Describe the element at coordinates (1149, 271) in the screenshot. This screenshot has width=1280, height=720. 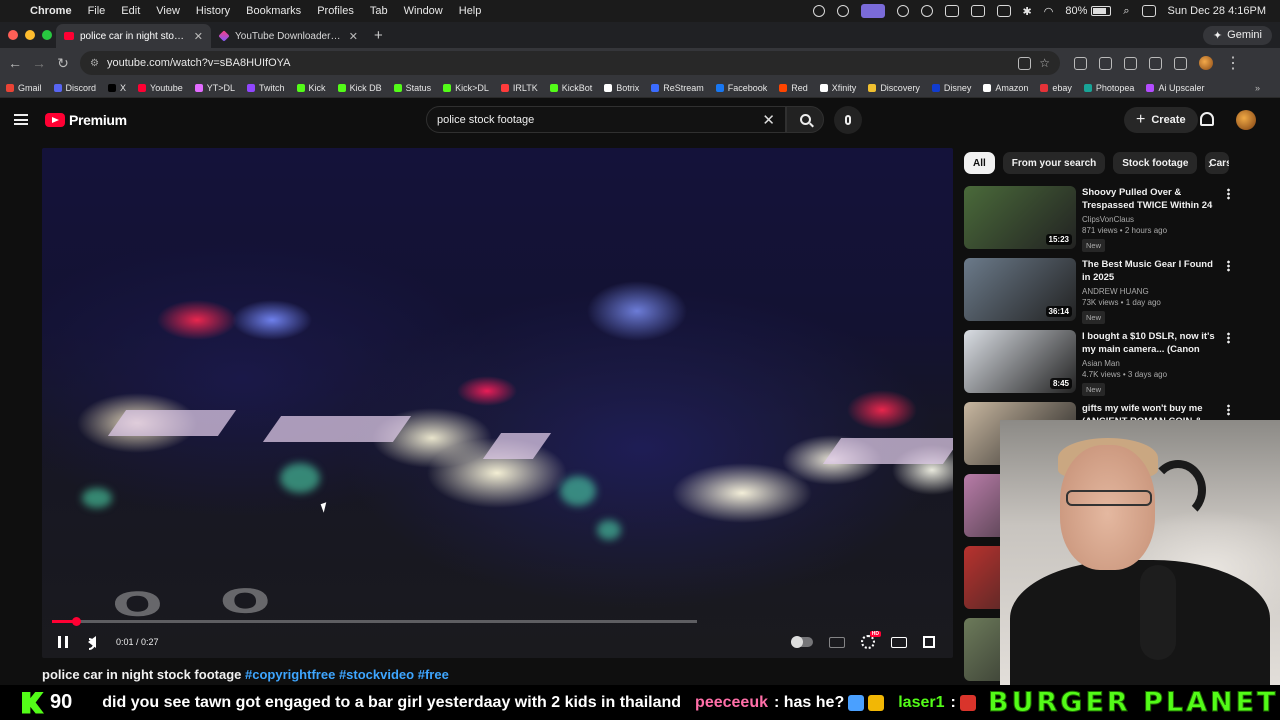
I see `recommendation-title: The Best Music Gear I Found in 2025` at that location.